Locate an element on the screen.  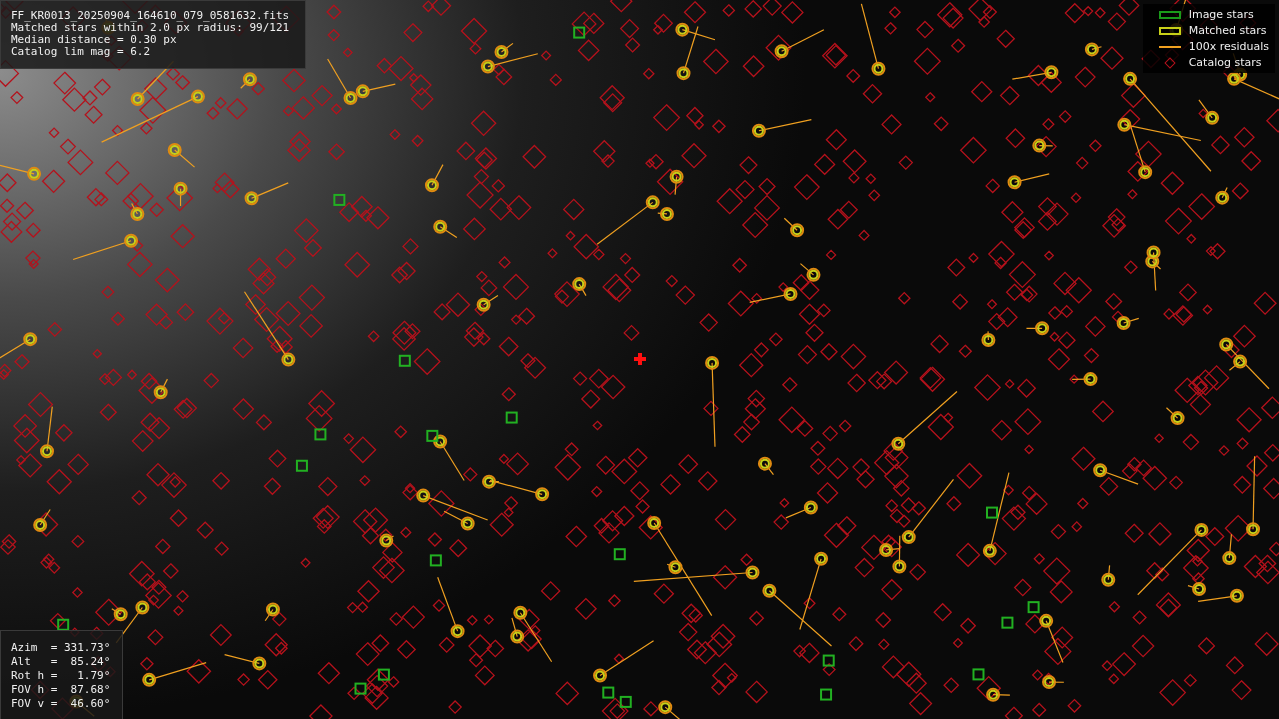
pointing-text: Alt = 85.24° is located at coordinates (61, 662).